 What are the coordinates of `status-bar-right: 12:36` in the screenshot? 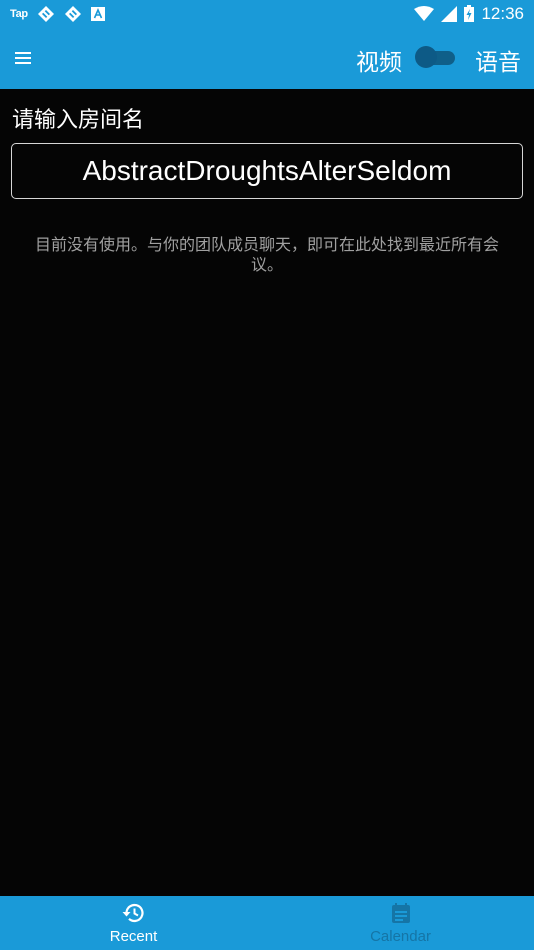 It's located at (469, 14).